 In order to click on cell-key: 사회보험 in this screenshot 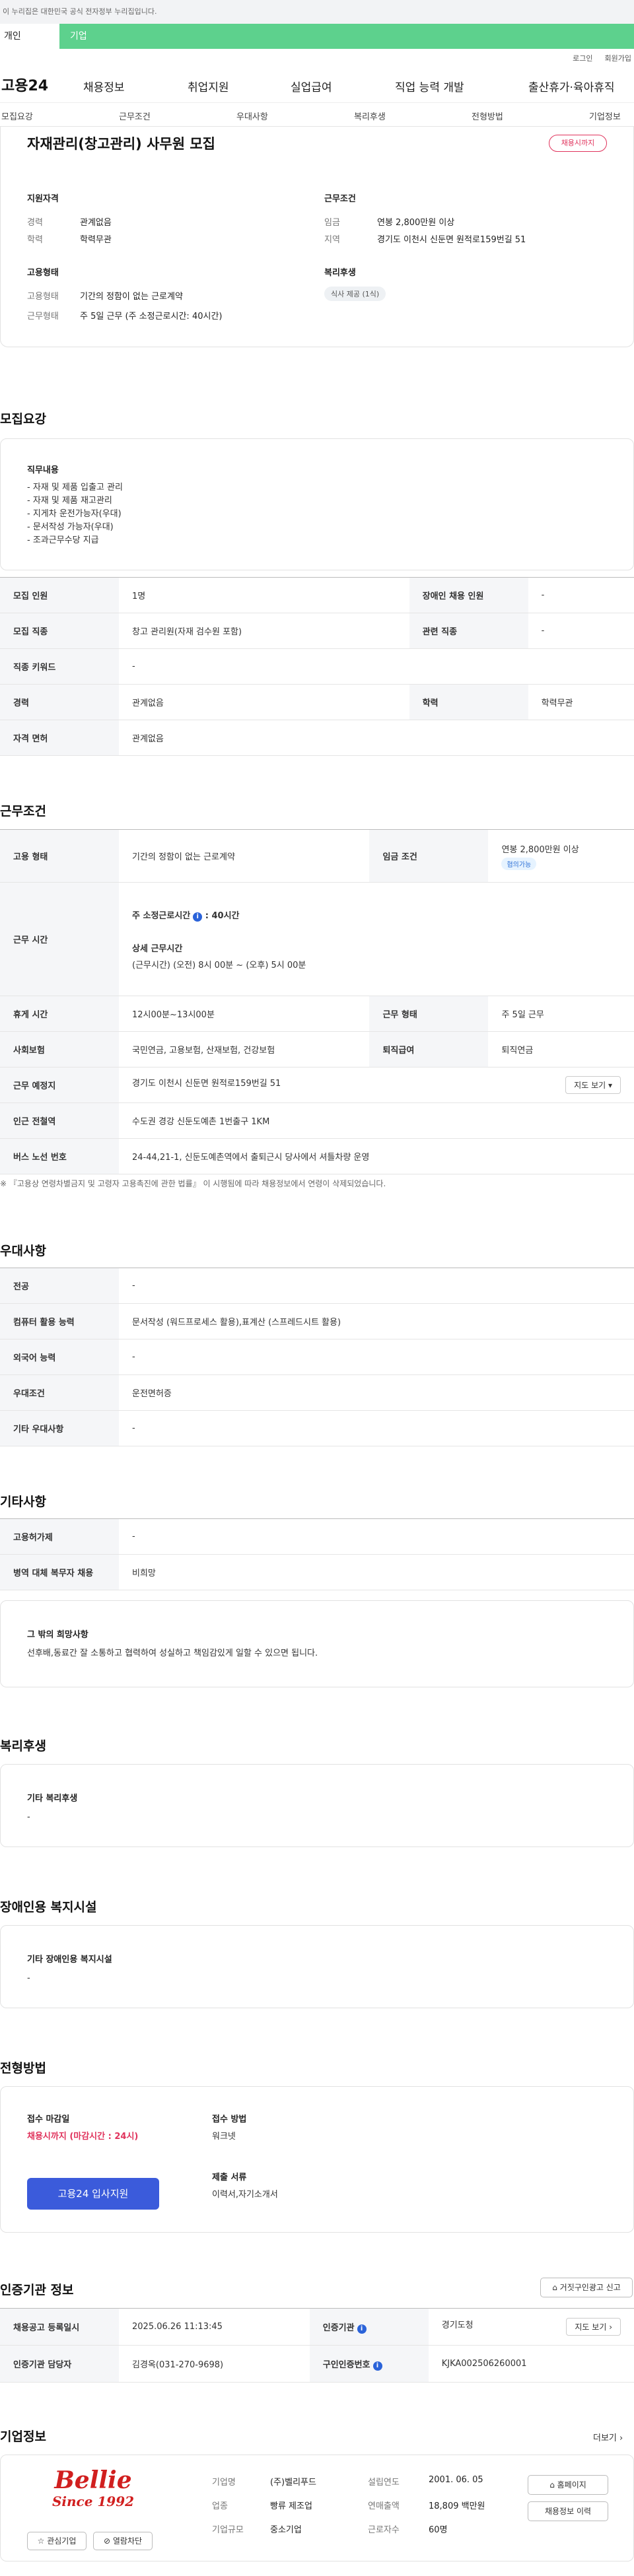, I will do `click(59, 1050)`.